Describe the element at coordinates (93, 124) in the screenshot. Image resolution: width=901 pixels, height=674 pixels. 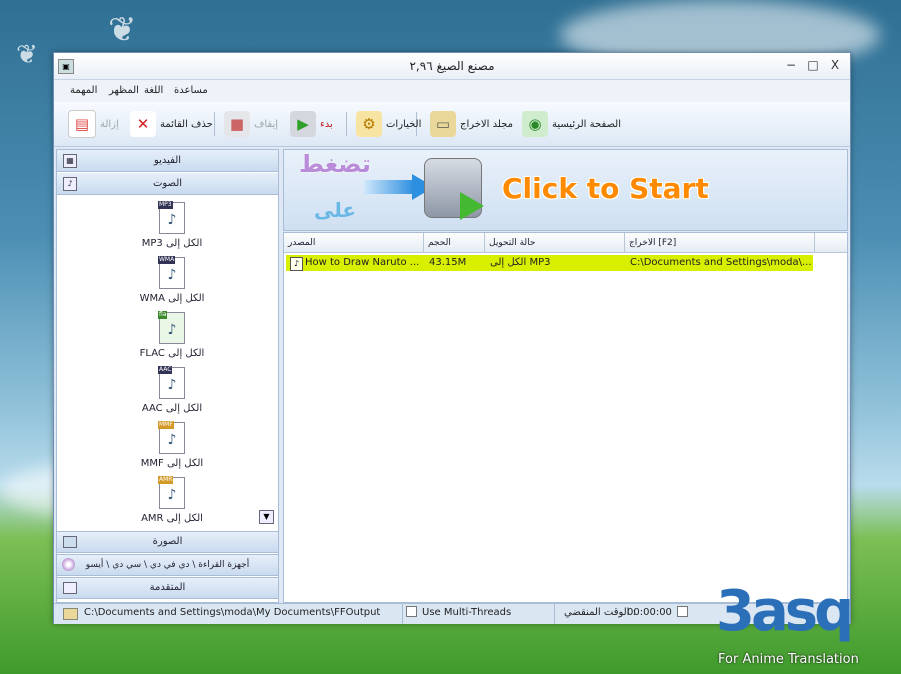
I see `remove-button: ▤ إزالة` at that location.